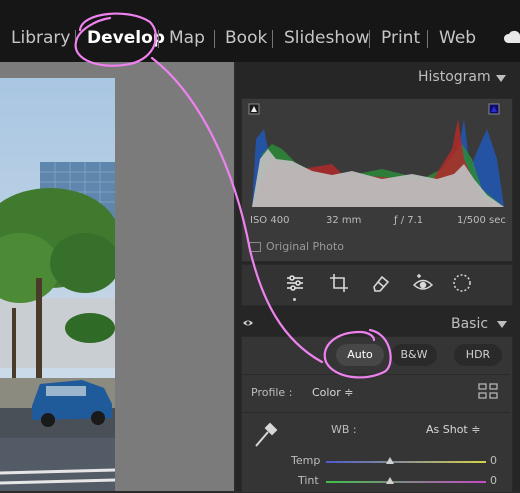 This screenshot has height=493, width=520. Describe the element at coordinates (270, 220) in the screenshot. I see `iso-value: ISO 400` at that location.